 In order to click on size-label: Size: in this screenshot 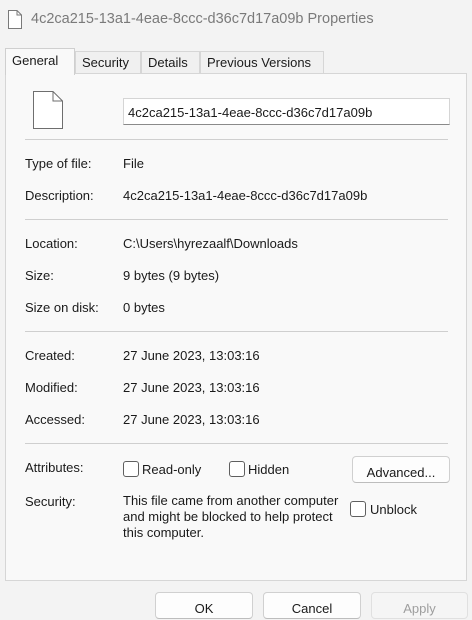, I will do `click(39, 275)`.